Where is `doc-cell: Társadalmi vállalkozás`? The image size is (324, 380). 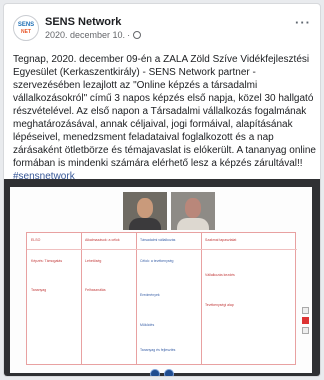 doc-cell: Társadalmi vállalkozás is located at coordinates (158, 240).